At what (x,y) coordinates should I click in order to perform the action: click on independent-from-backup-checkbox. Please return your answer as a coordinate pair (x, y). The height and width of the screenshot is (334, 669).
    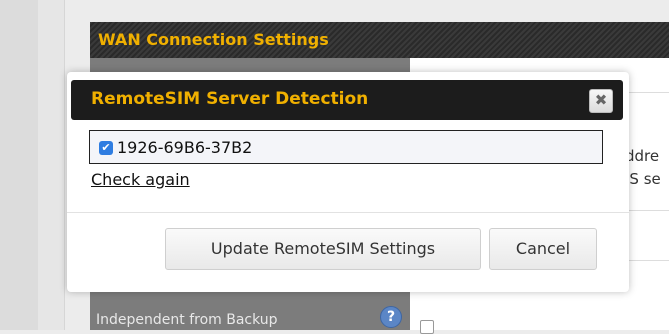
    Looking at the image, I should click on (427, 327).